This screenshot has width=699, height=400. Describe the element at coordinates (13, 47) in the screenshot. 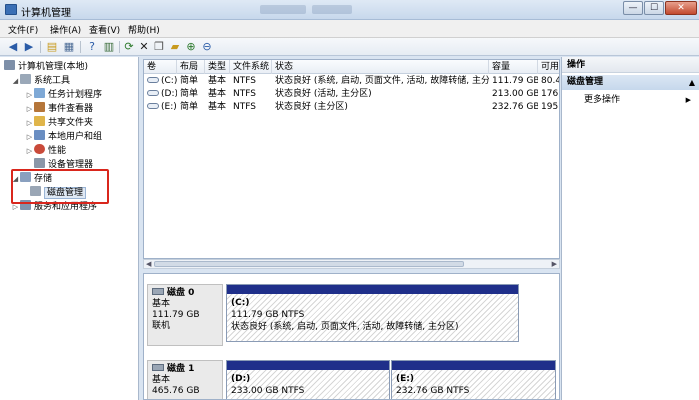

I see `back-icon: ◀` at that location.